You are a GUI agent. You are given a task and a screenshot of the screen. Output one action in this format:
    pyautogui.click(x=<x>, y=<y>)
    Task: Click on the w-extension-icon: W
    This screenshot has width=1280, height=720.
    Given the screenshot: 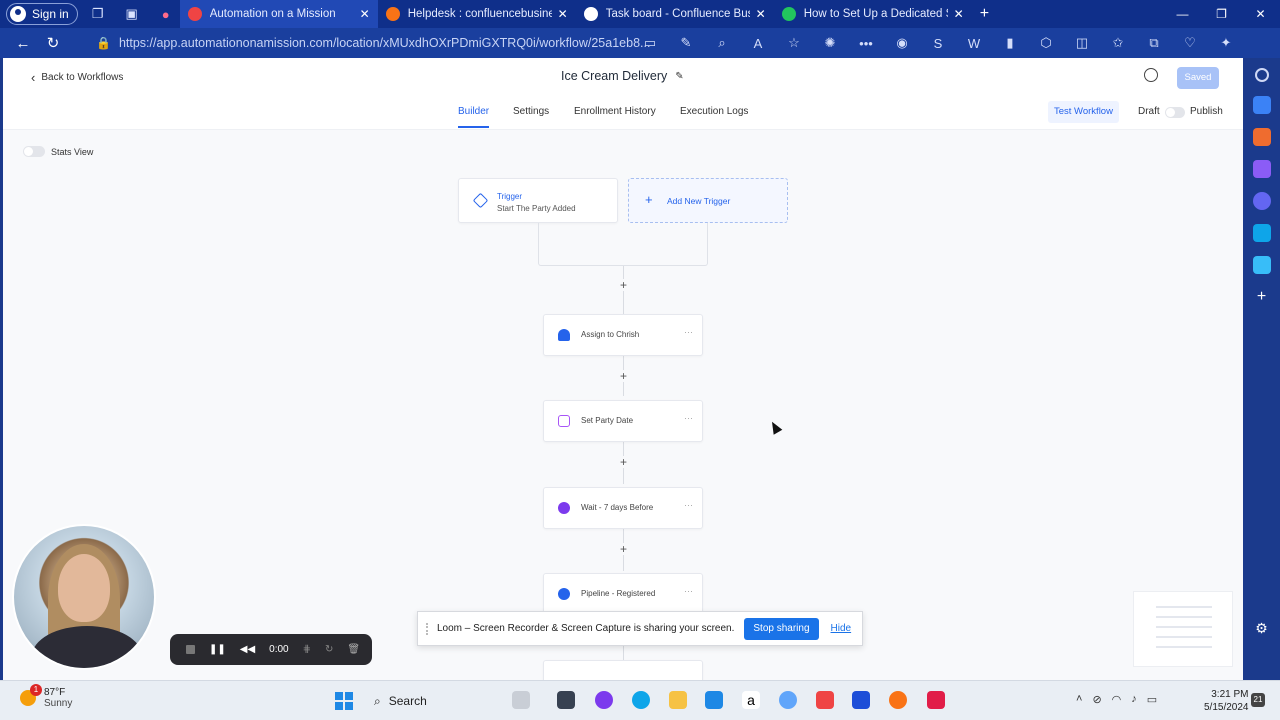 What is the action you would take?
    pyautogui.click(x=974, y=43)
    